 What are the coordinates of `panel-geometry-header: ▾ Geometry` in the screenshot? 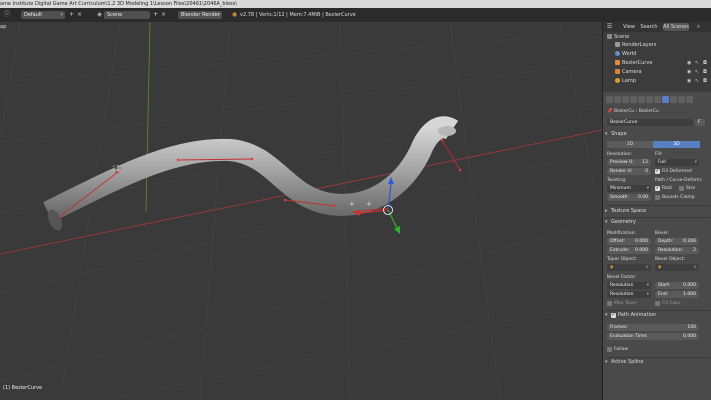 It's located at (657, 222).